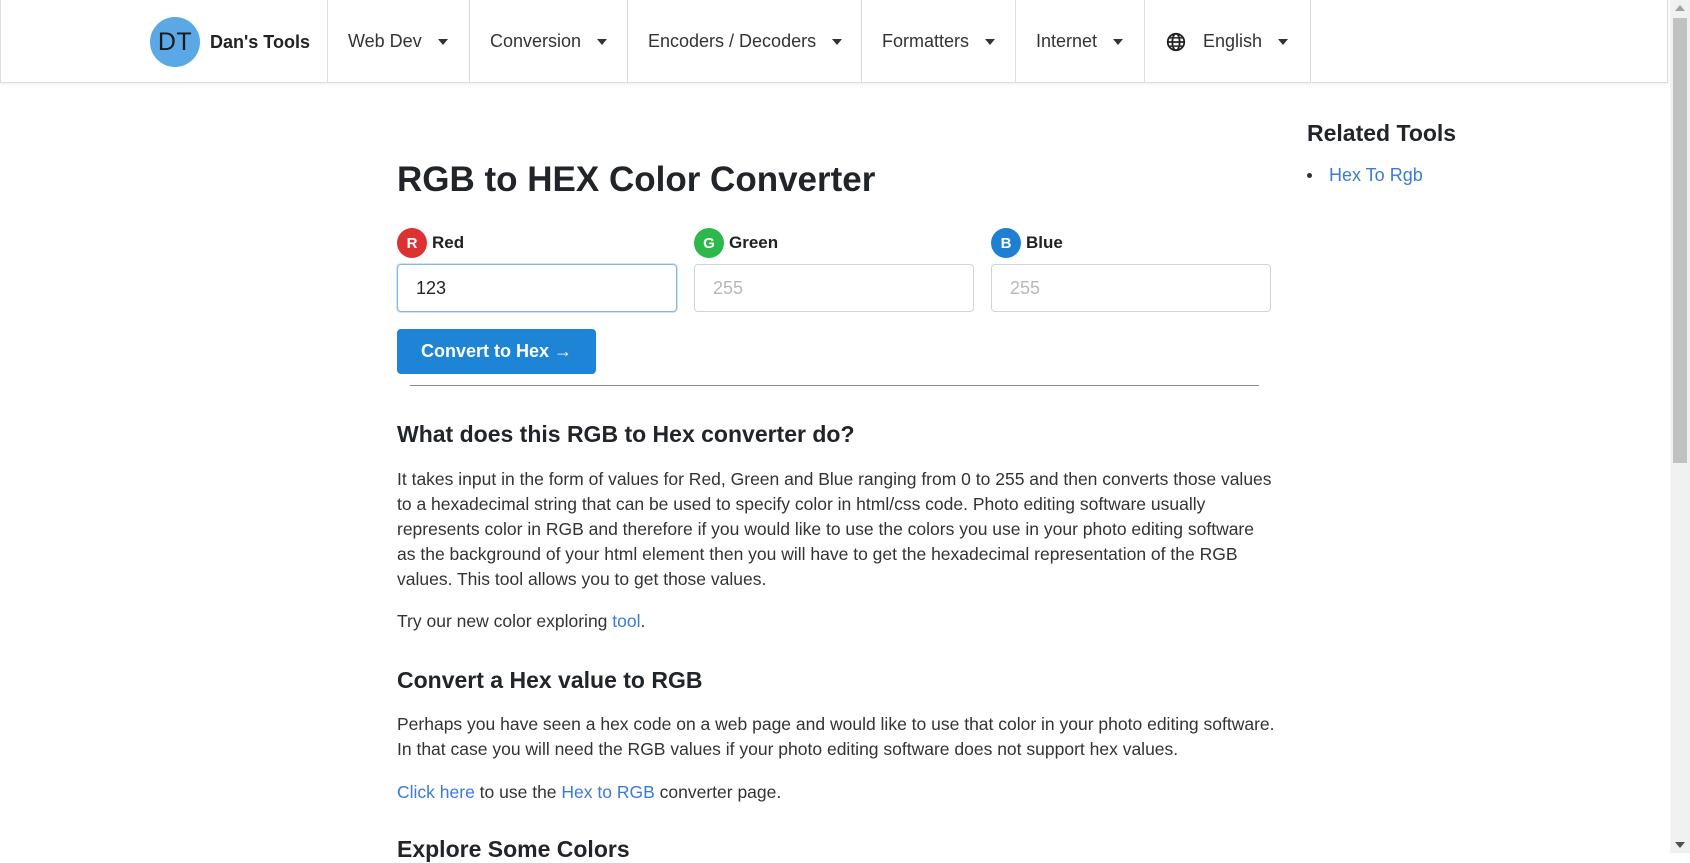 The height and width of the screenshot is (863, 1690). Describe the element at coordinates (709, 243) in the screenshot. I see `green-badge: G` at that location.